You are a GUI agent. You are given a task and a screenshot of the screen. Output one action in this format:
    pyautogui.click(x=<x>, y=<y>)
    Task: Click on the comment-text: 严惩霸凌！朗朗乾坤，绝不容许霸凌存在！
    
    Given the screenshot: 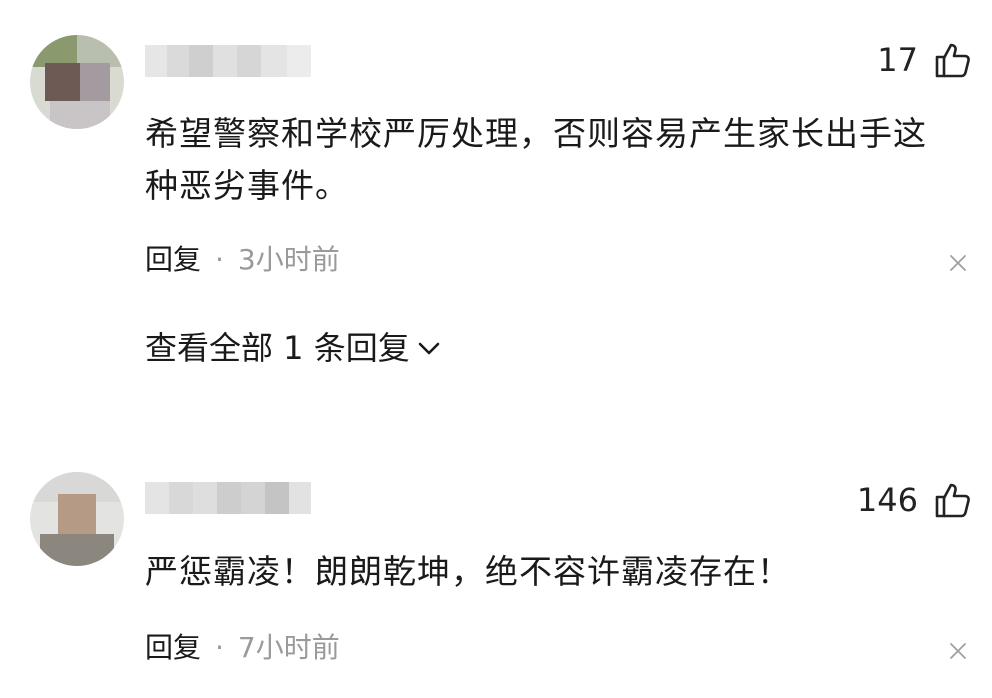 What is the action you would take?
    pyautogui.click(x=468, y=572)
    